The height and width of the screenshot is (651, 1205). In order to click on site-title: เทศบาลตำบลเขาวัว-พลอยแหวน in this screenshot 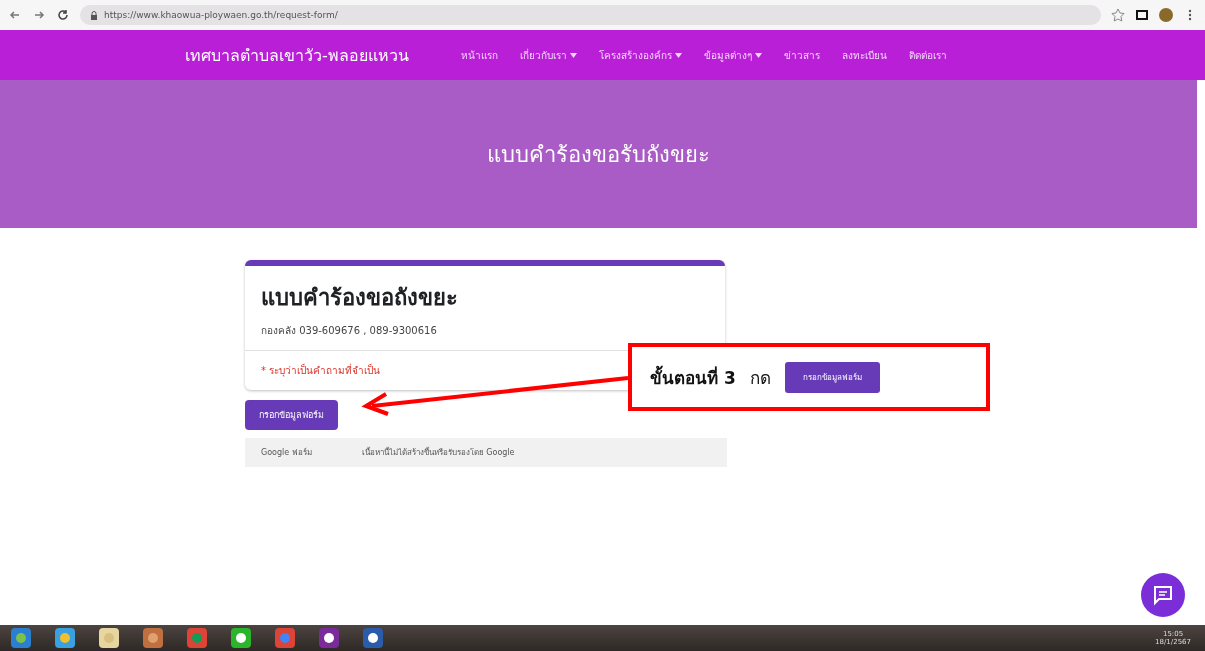, I will do `click(297, 55)`.